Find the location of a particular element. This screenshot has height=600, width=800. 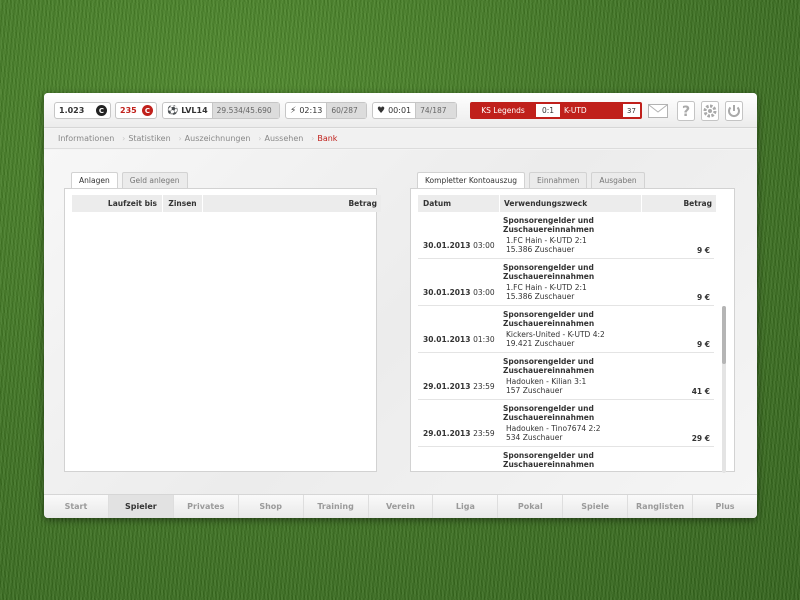

energy-timer: 02:13 is located at coordinates (311, 110).